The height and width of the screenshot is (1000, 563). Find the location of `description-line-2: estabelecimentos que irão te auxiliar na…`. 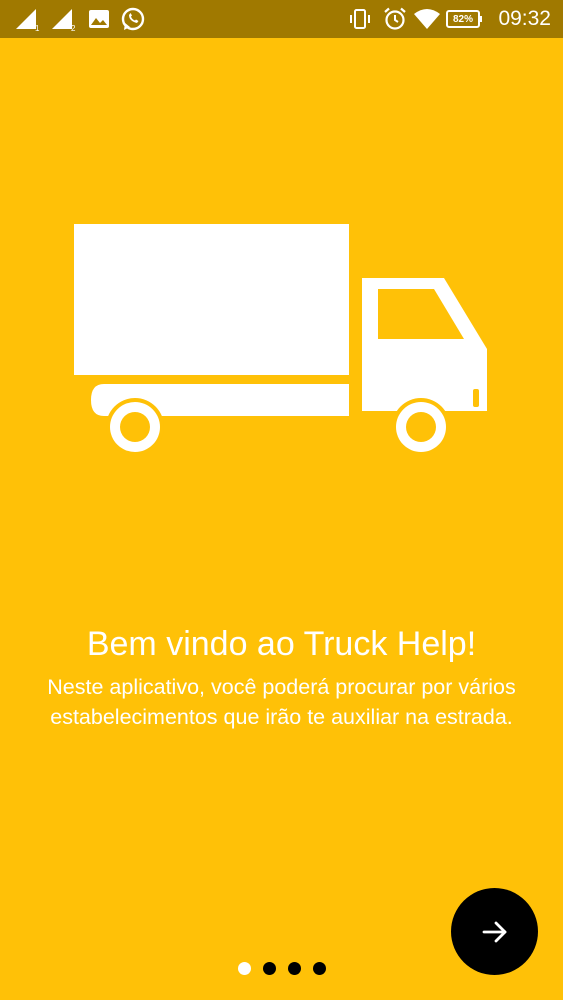

description-line-2: estabelecimentos que irão te auxiliar na… is located at coordinates (281, 717).